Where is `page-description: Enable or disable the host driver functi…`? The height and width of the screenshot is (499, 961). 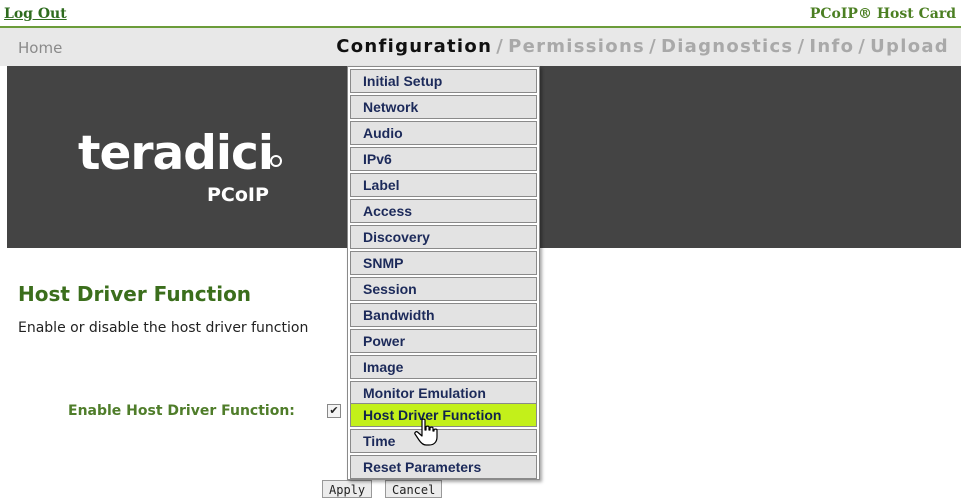 page-description: Enable or disable the host driver functi… is located at coordinates (163, 328).